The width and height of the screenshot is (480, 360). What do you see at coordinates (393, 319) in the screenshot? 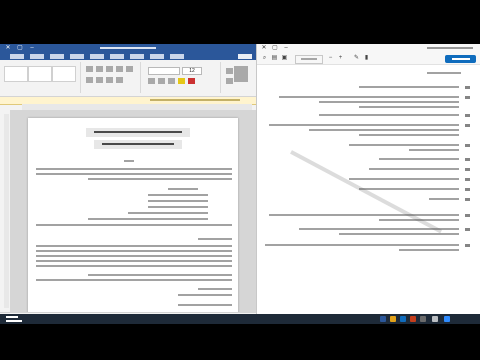
I see `file-explorer-icon` at bounding box center [393, 319].